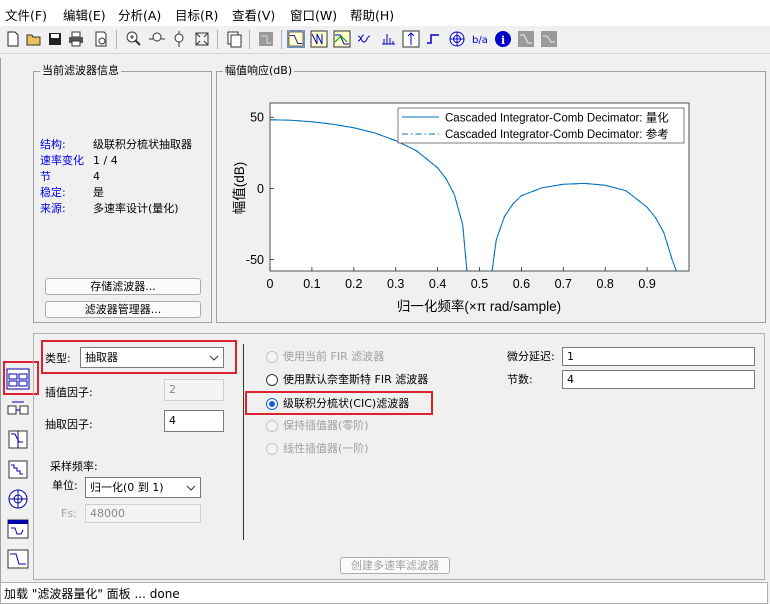  I want to click on decim-factor-label: 抽取因子:, so click(69, 424).